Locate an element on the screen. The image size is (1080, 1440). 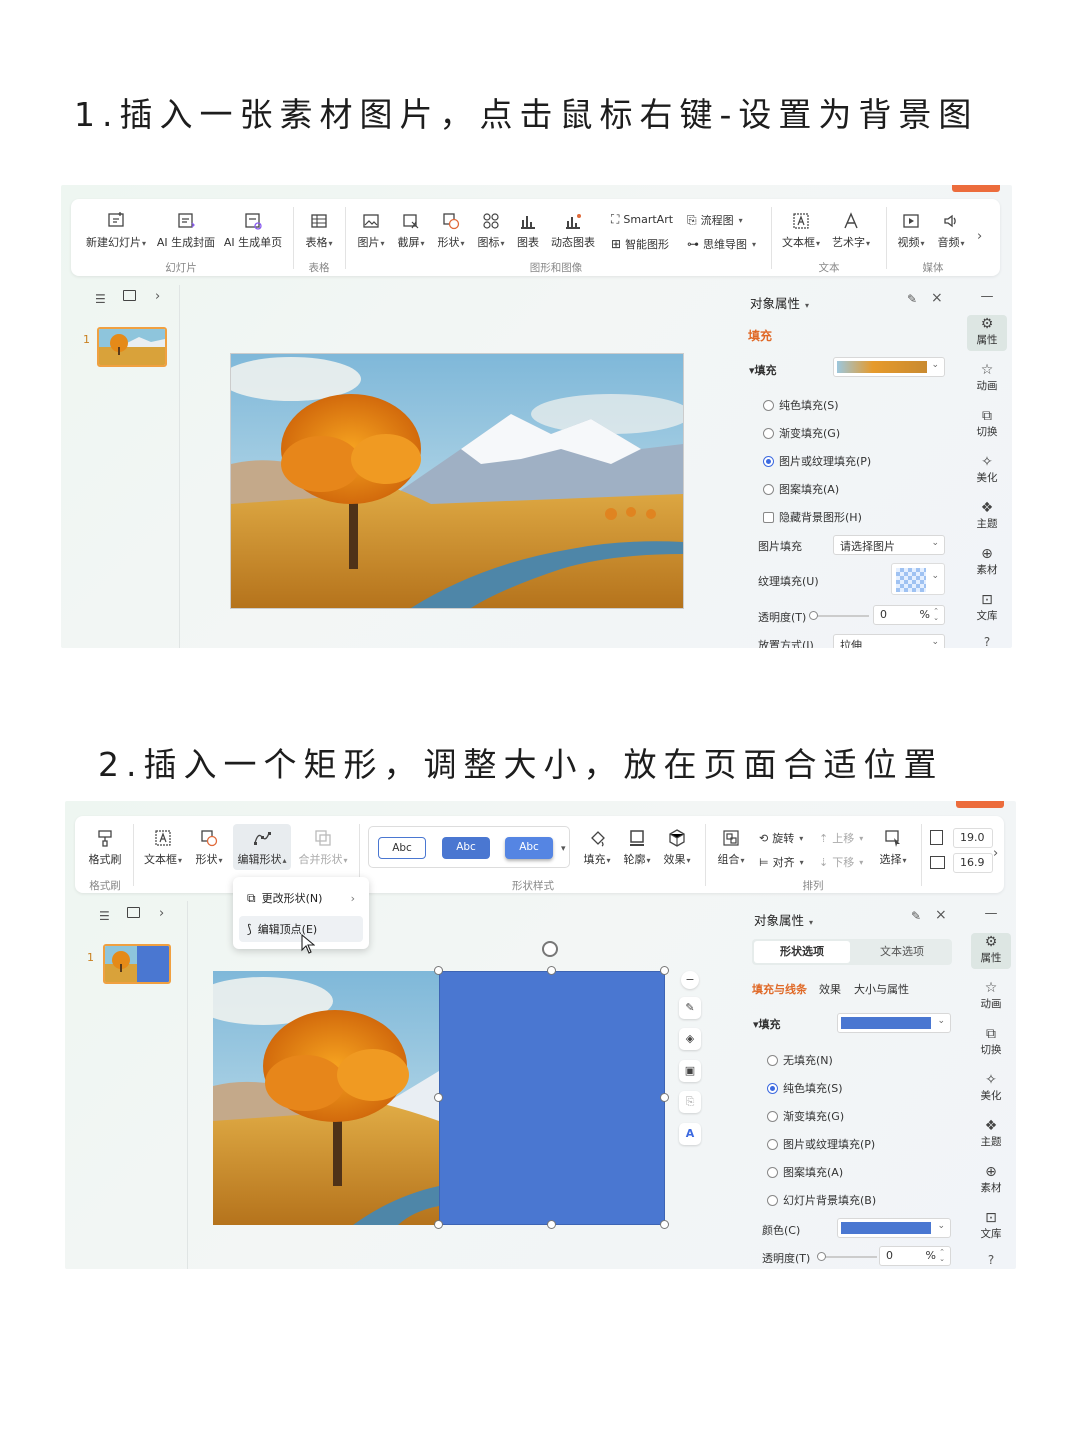
flowchart-button: ⎘ 流程图 ▾ is located at coordinates (715, 220).